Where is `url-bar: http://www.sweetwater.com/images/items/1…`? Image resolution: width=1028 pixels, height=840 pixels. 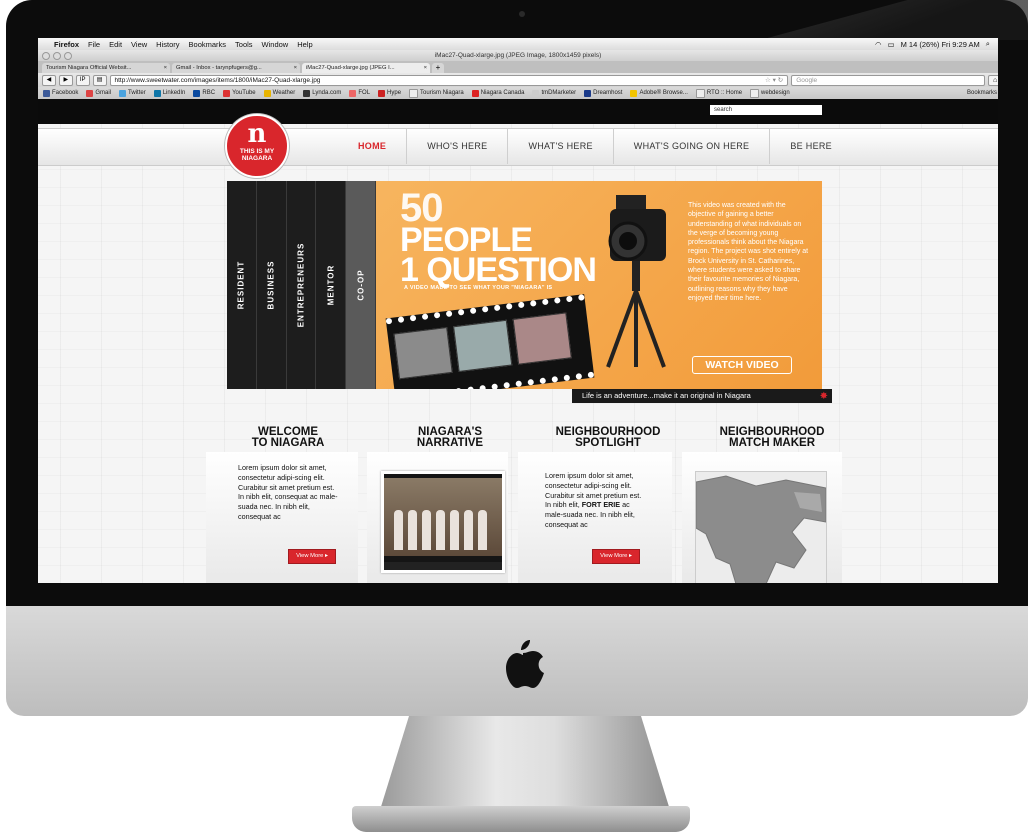 url-bar: http://www.sweetwater.com/images/items/1… is located at coordinates (449, 80).